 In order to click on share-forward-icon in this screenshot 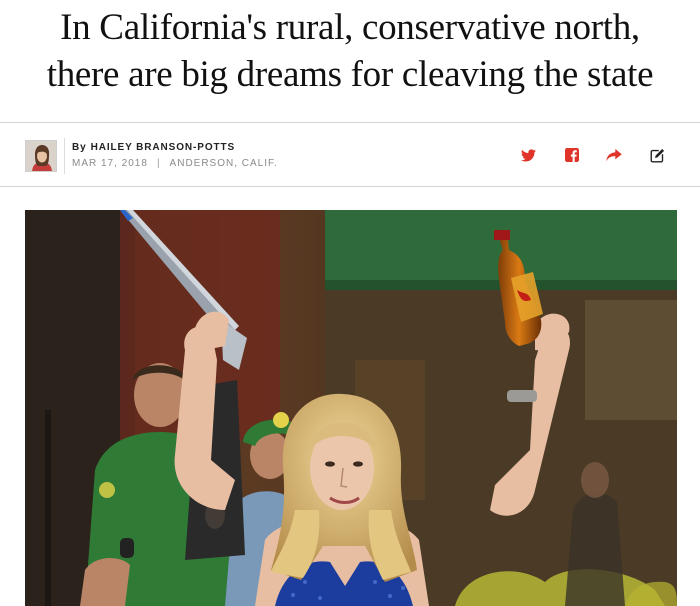, I will do `click(614, 154)`.